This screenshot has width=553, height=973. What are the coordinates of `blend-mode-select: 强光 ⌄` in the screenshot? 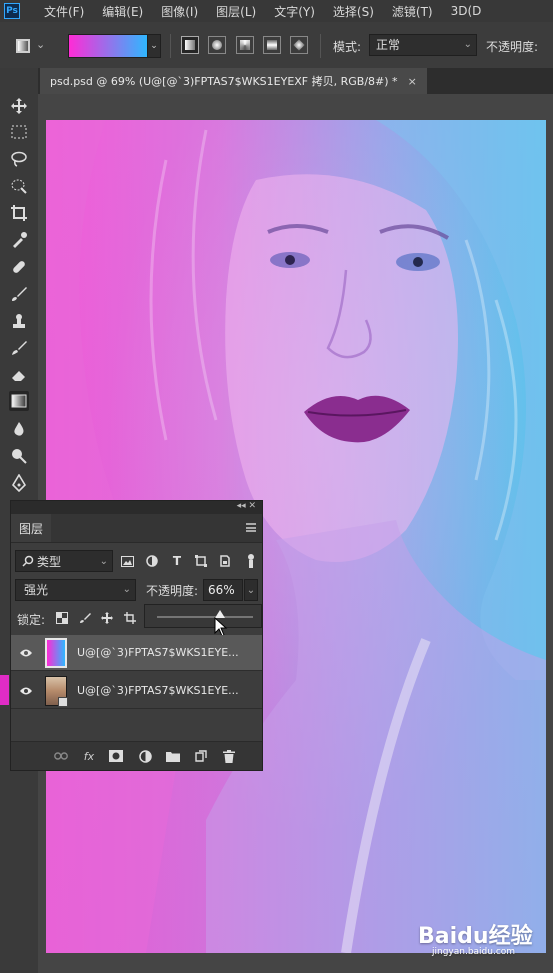 It's located at (75, 590).